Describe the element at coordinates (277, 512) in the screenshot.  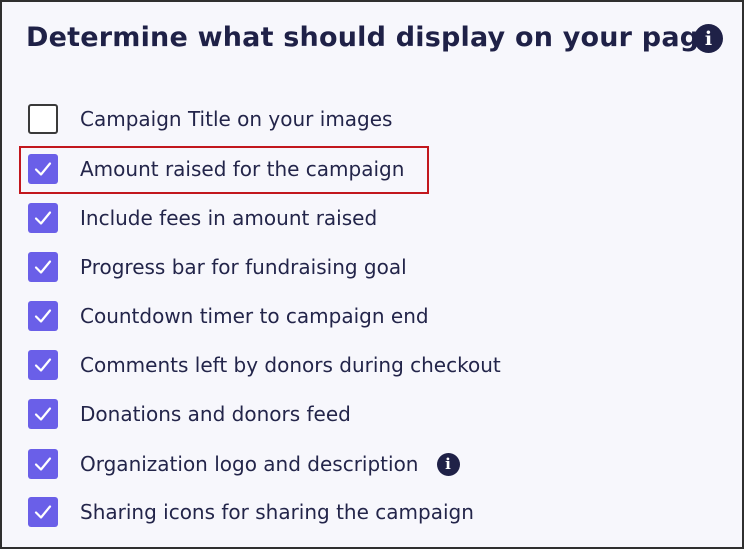
I see `option-label: Sharing icons for sharing the campaign` at that location.